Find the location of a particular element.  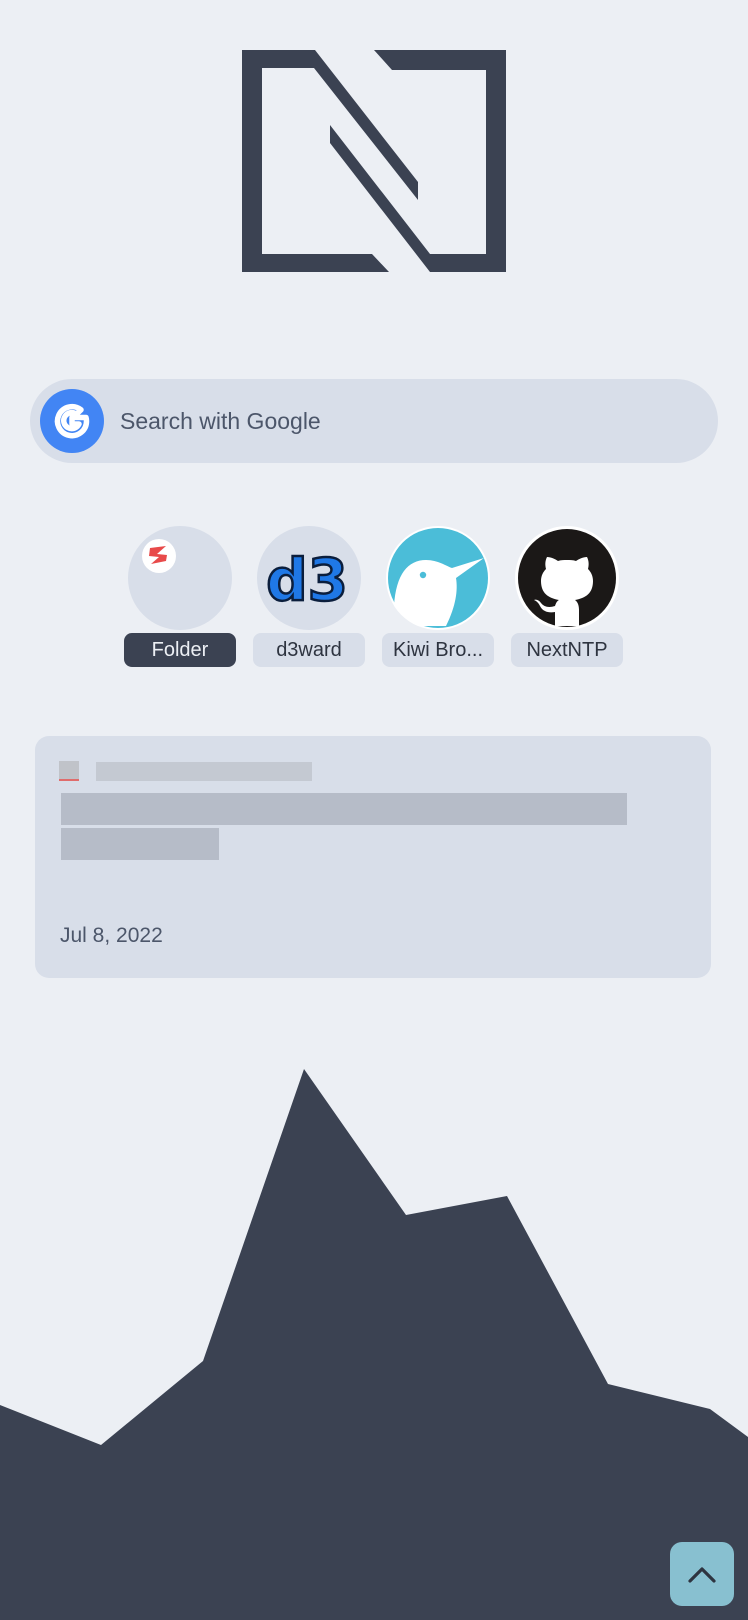

feed-date: Jul 8, 2022 is located at coordinates (111, 935).